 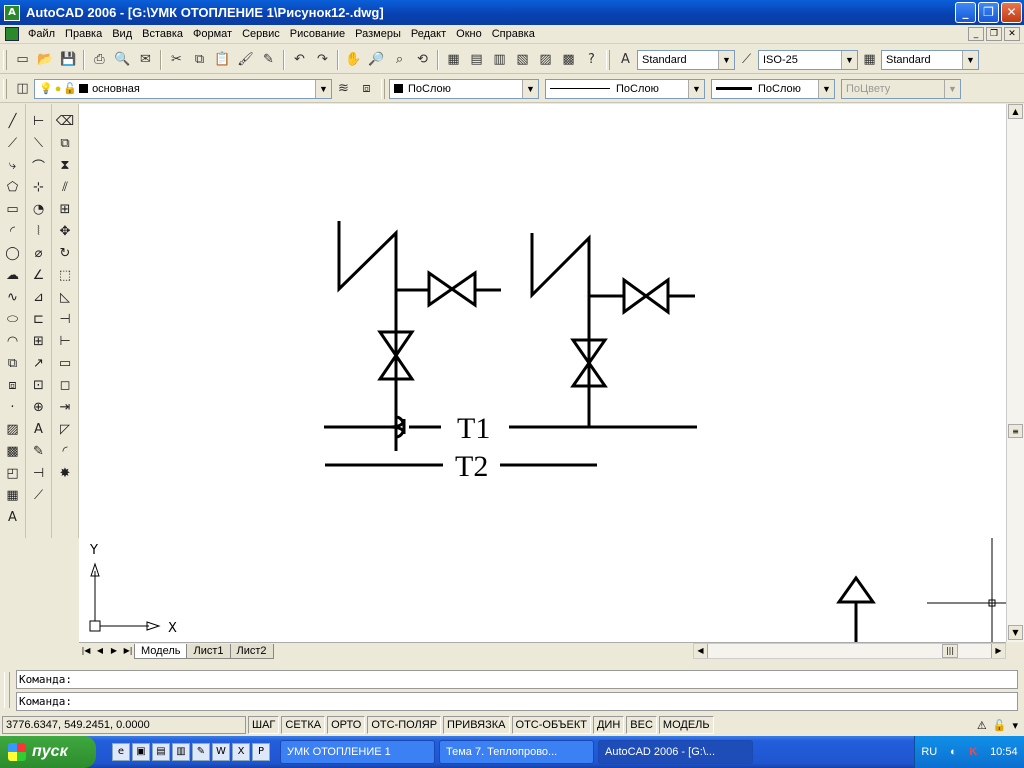 What do you see at coordinates (476, 725) in the screenshot?
I see `osnap-toggle: ПРИВЯЗКА` at bounding box center [476, 725].